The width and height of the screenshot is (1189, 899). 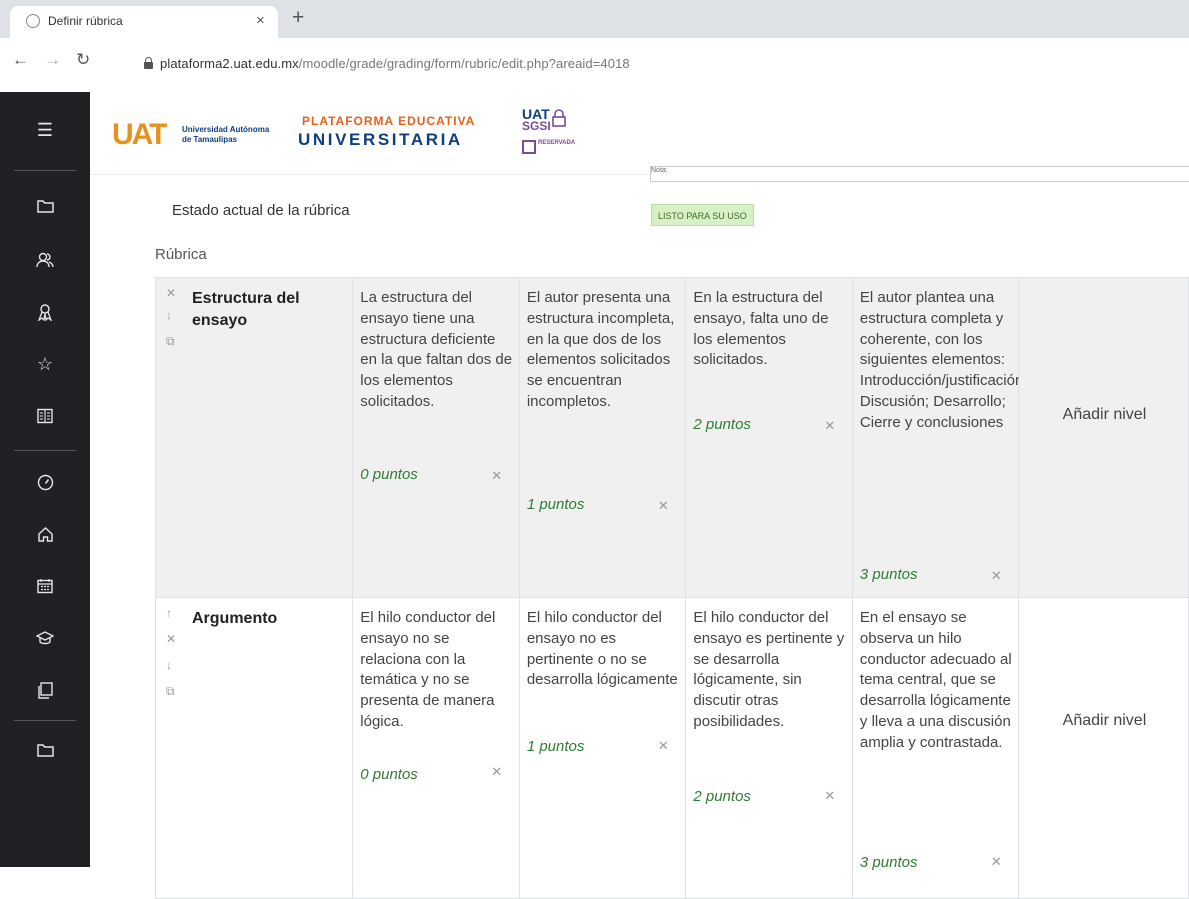 I want to click on uat-sub-line2: de Tamaulipas, so click(x=209, y=139).